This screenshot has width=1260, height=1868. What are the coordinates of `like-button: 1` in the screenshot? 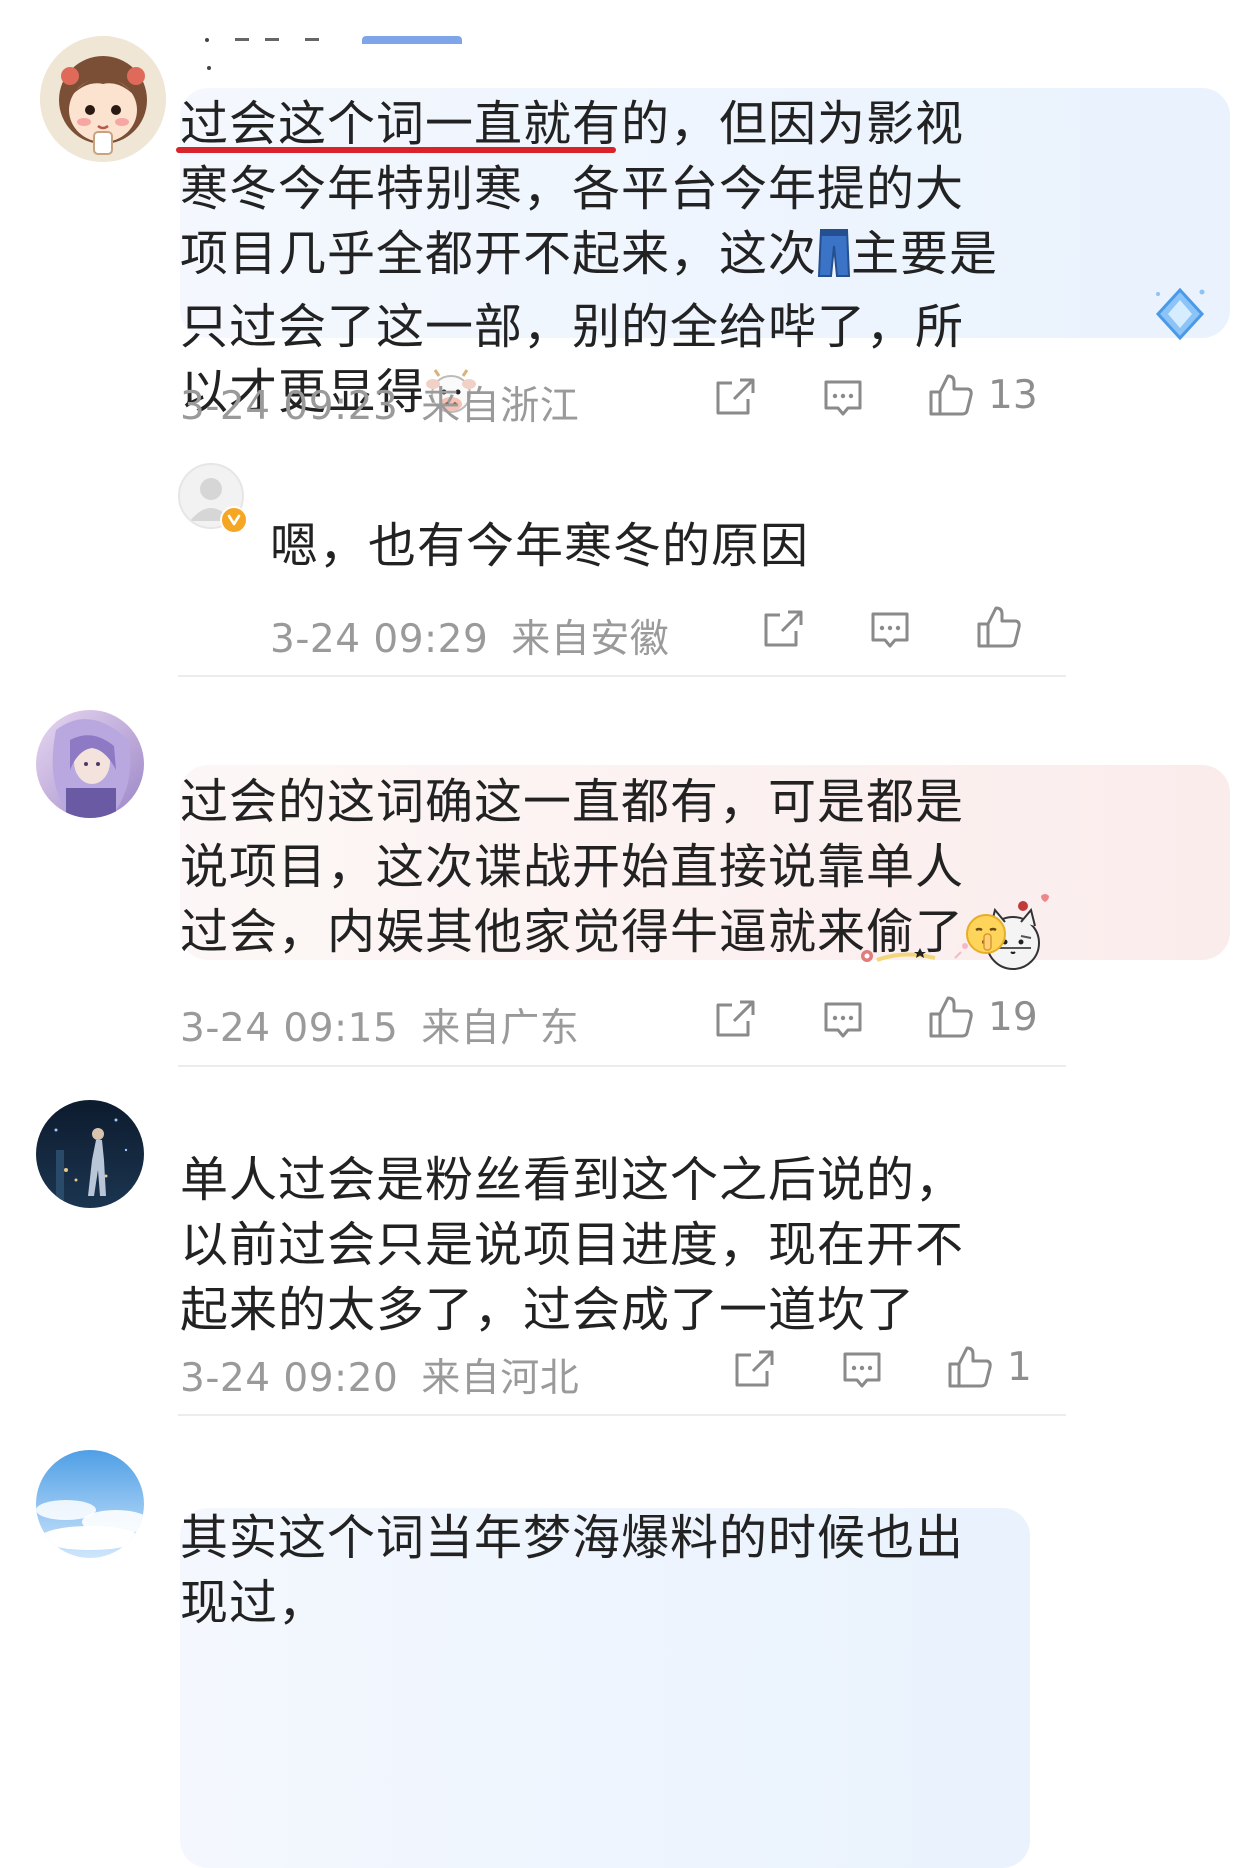 It's located at (989, 1367).